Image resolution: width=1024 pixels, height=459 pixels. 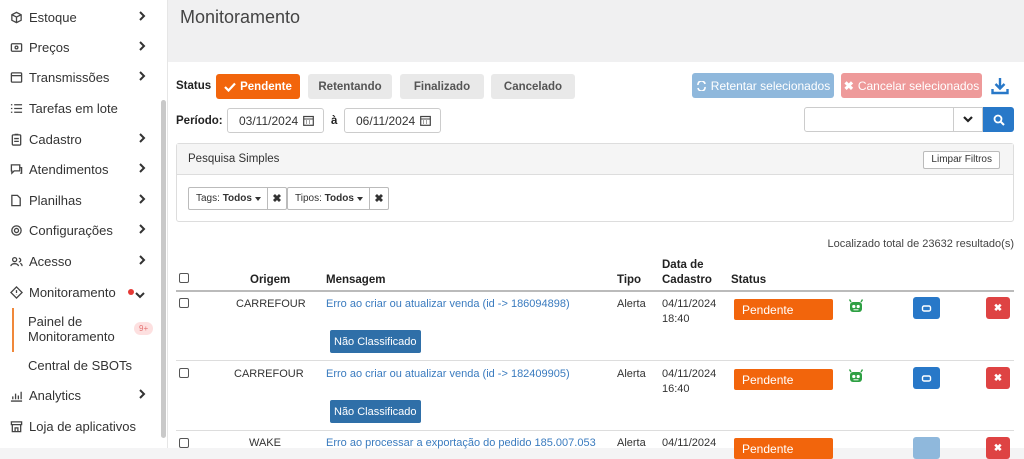 I want to click on store-front-icon, so click(x=16, y=426).